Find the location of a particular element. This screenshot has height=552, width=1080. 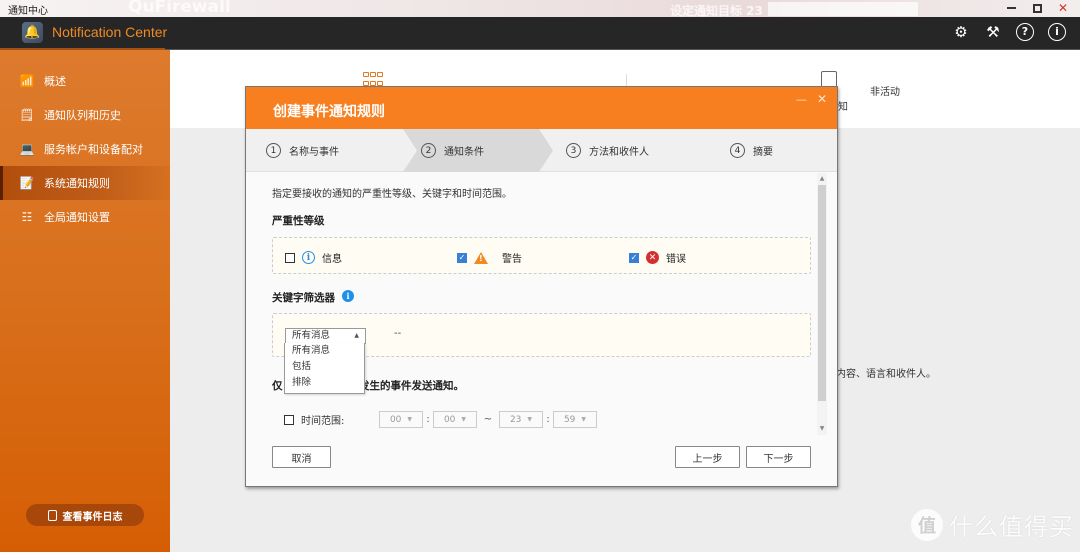

severity-warning-checkbox: ✓ is located at coordinates (462, 257).